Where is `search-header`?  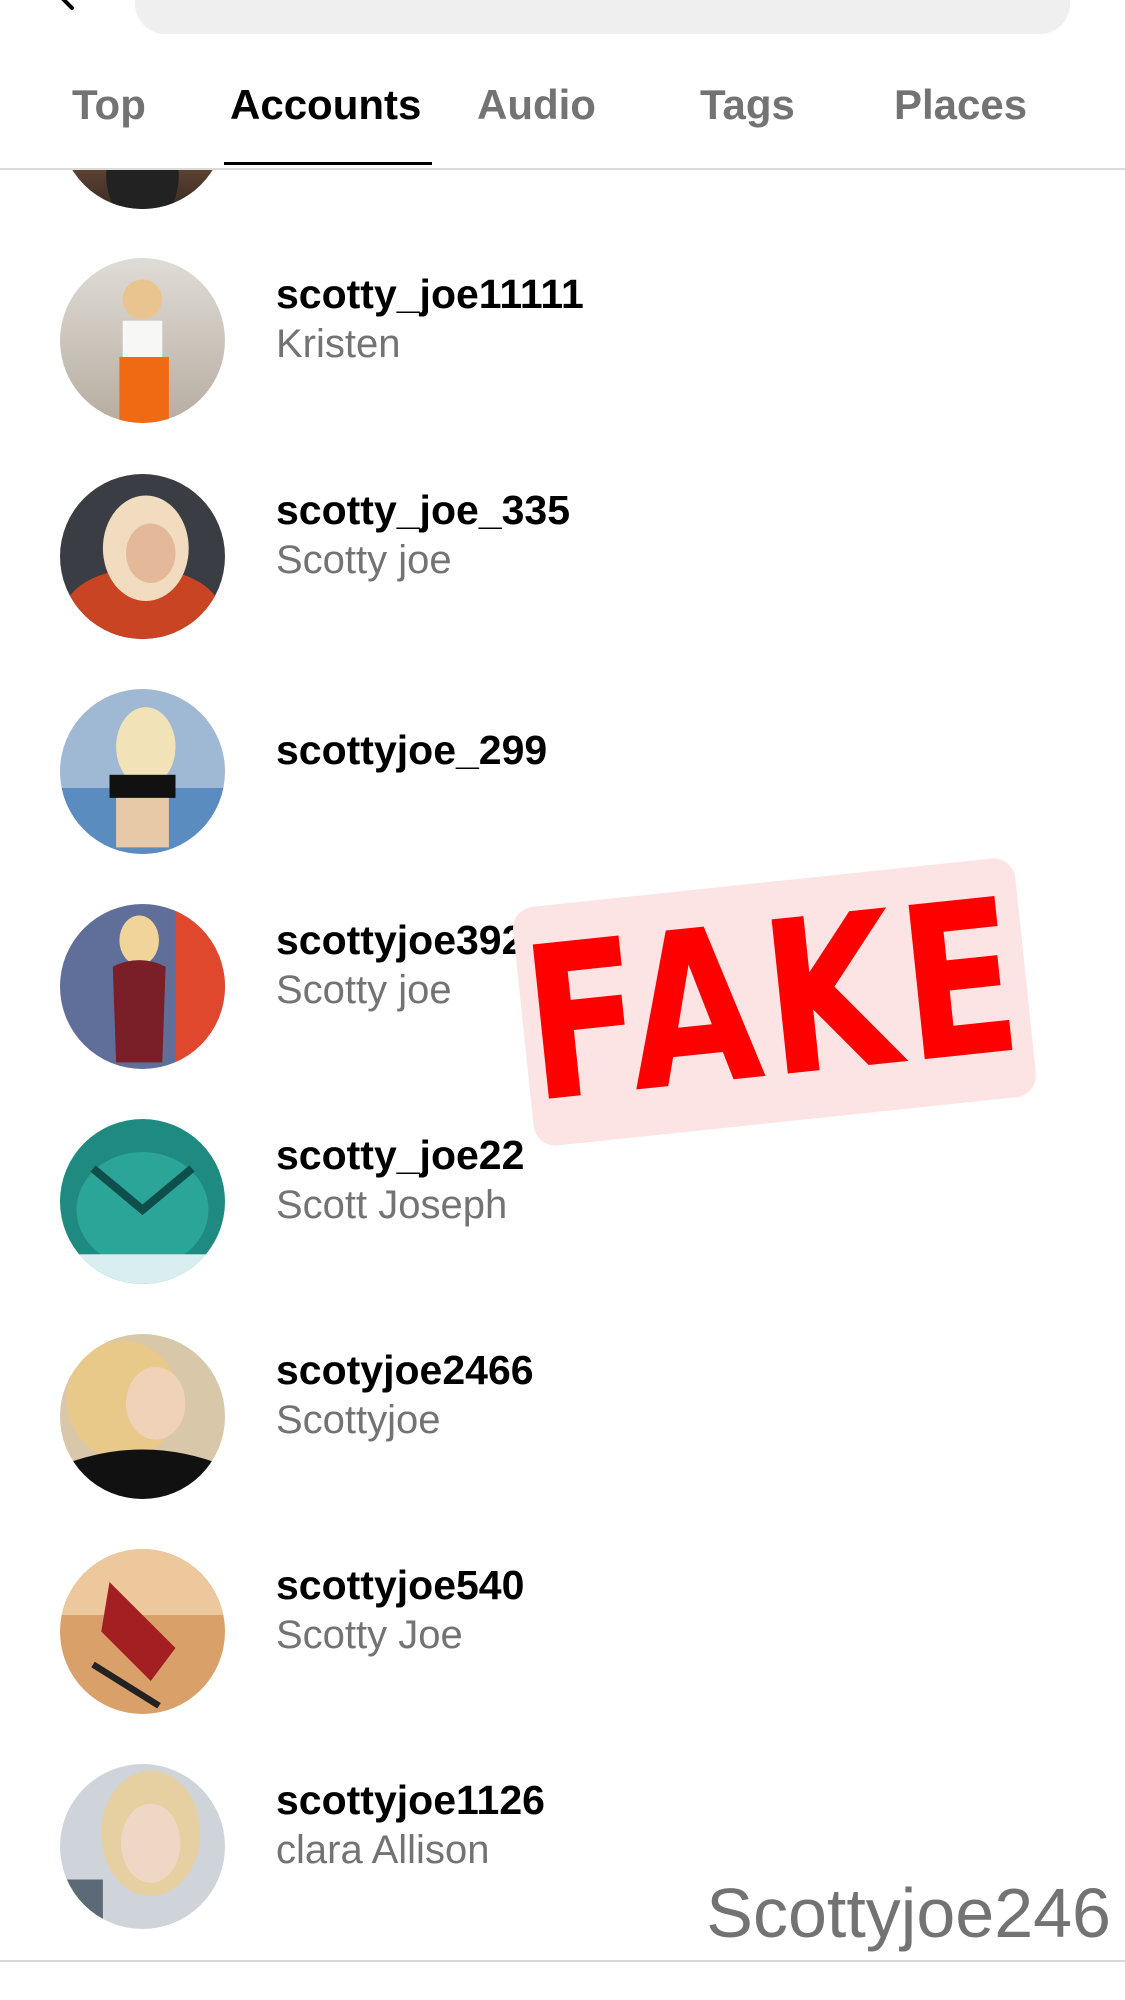
search-header is located at coordinates (562, 23).